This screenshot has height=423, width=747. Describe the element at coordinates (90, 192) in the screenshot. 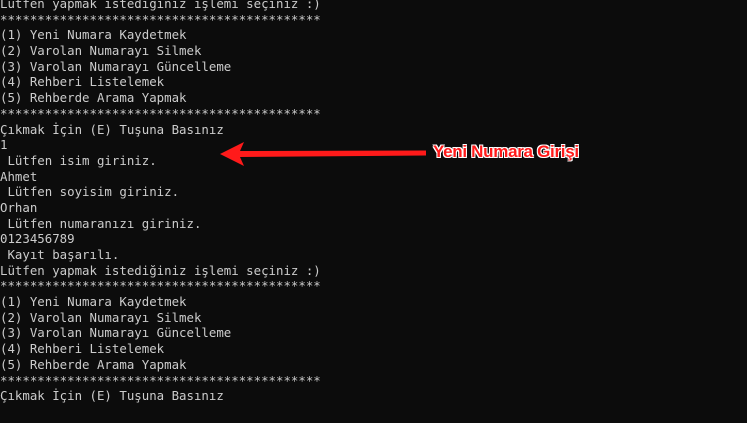

I see `console-line: Lütfen soyisim giriniz.` at that location.